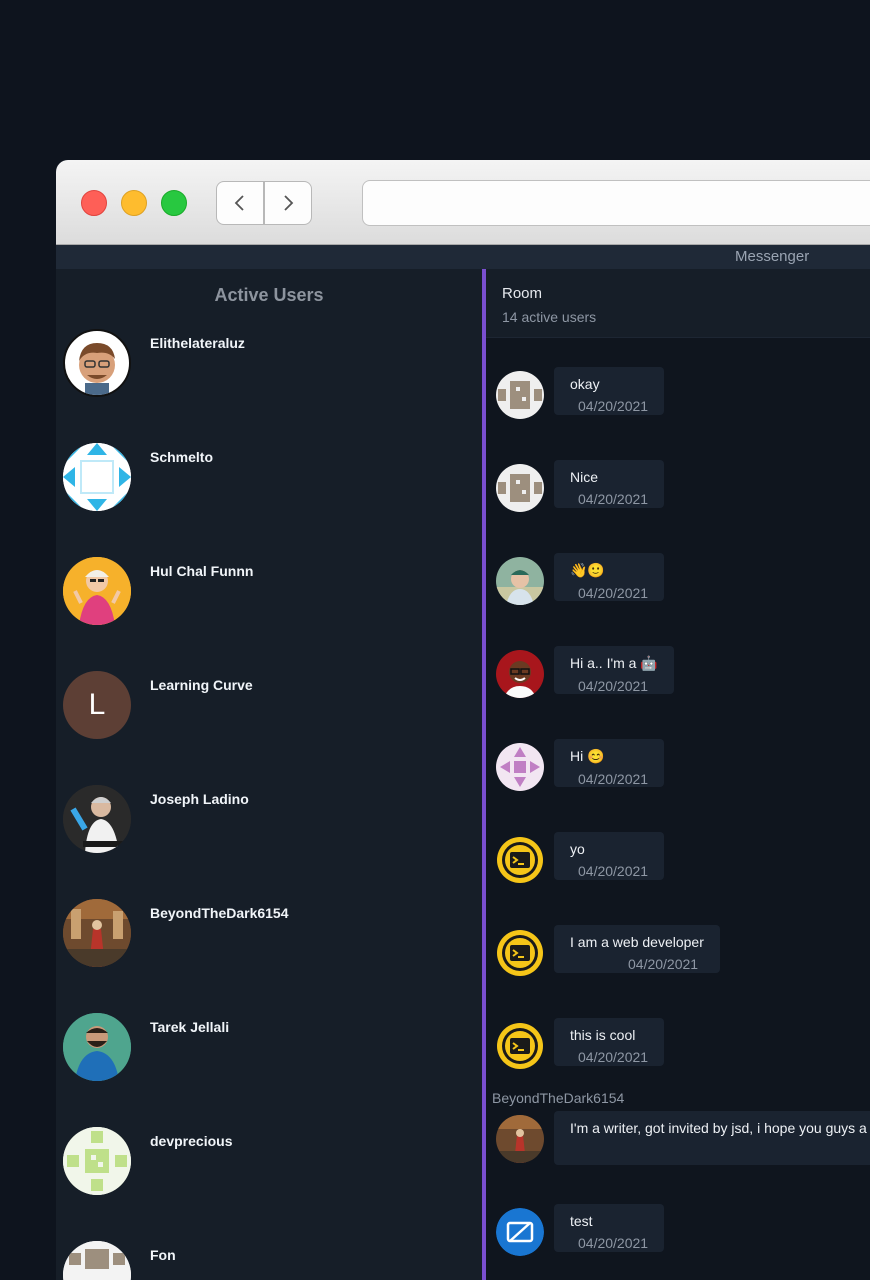 The width and height of the screenshot is (870, 1280). I want to click on message-bubble: yo 04/20/2021, so click(609, 856).